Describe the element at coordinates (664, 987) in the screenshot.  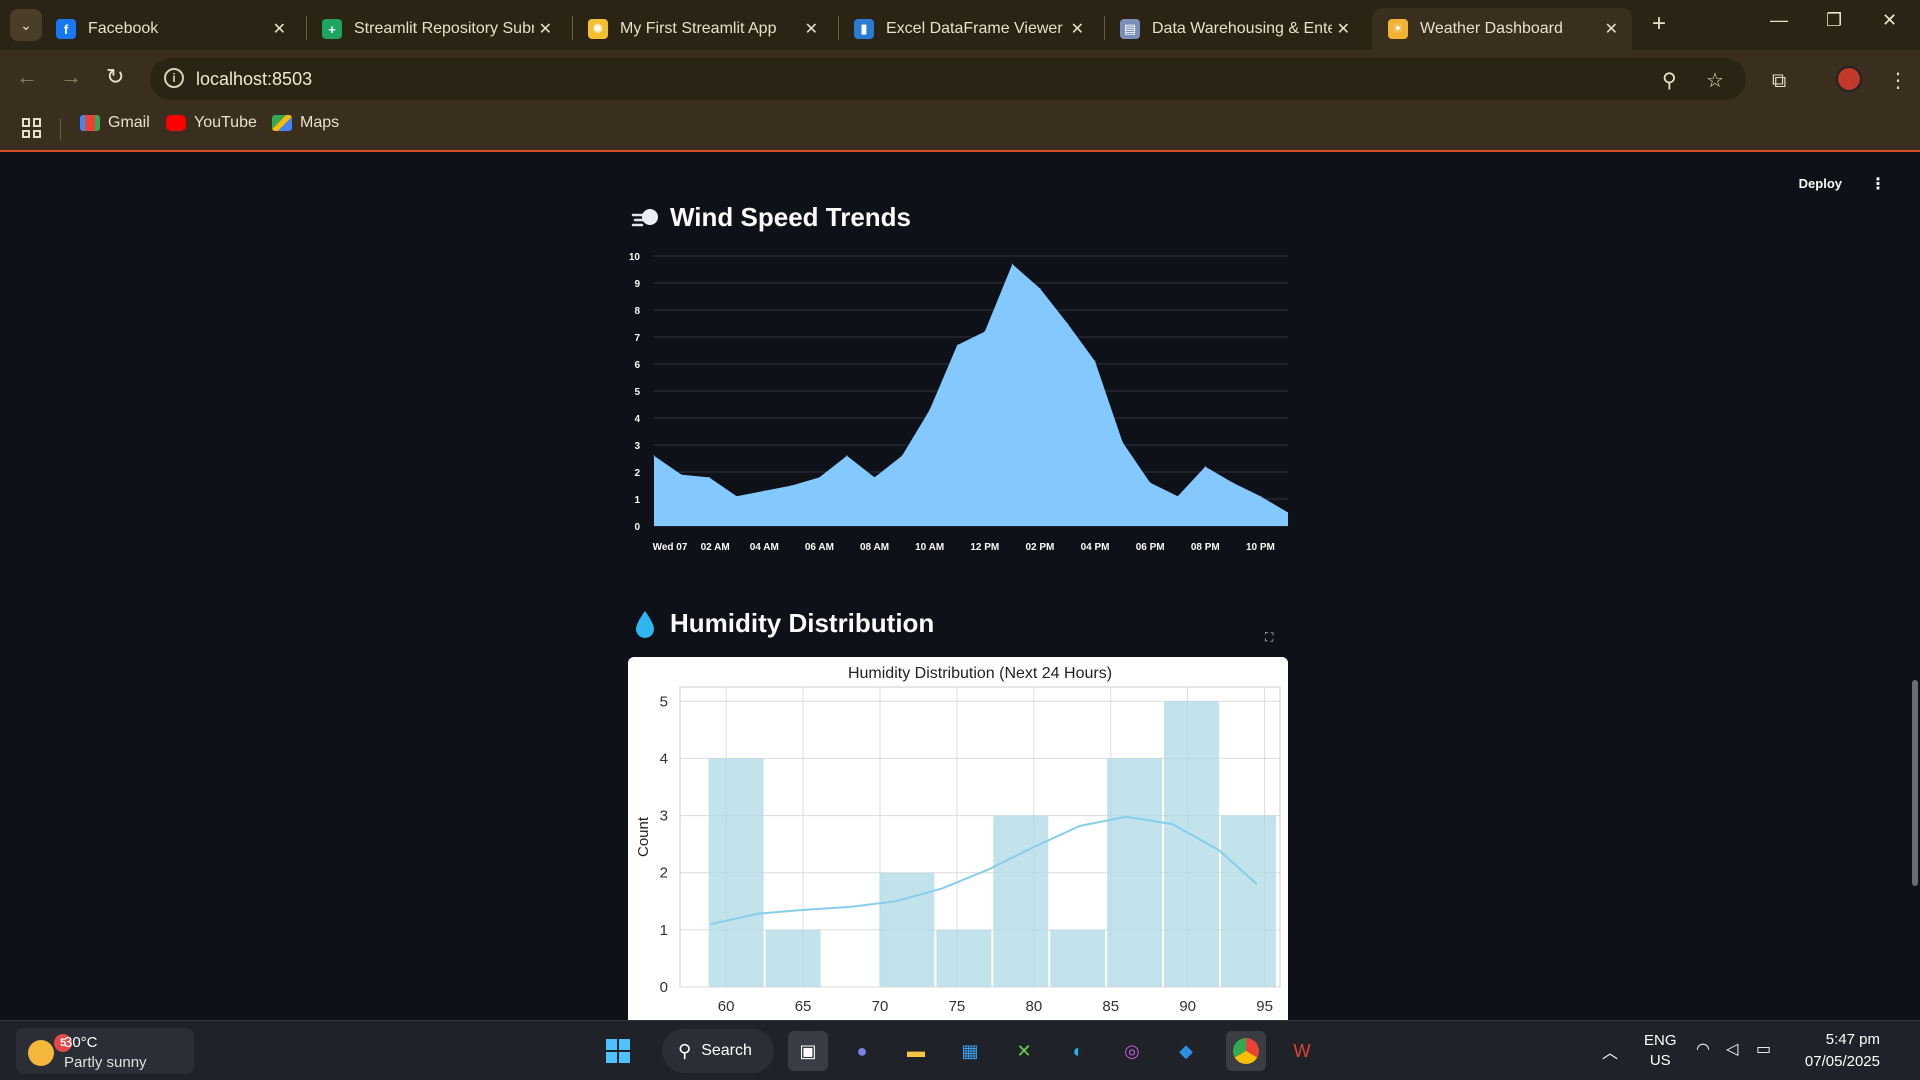
I see `y-tick-label: 0` at that location.